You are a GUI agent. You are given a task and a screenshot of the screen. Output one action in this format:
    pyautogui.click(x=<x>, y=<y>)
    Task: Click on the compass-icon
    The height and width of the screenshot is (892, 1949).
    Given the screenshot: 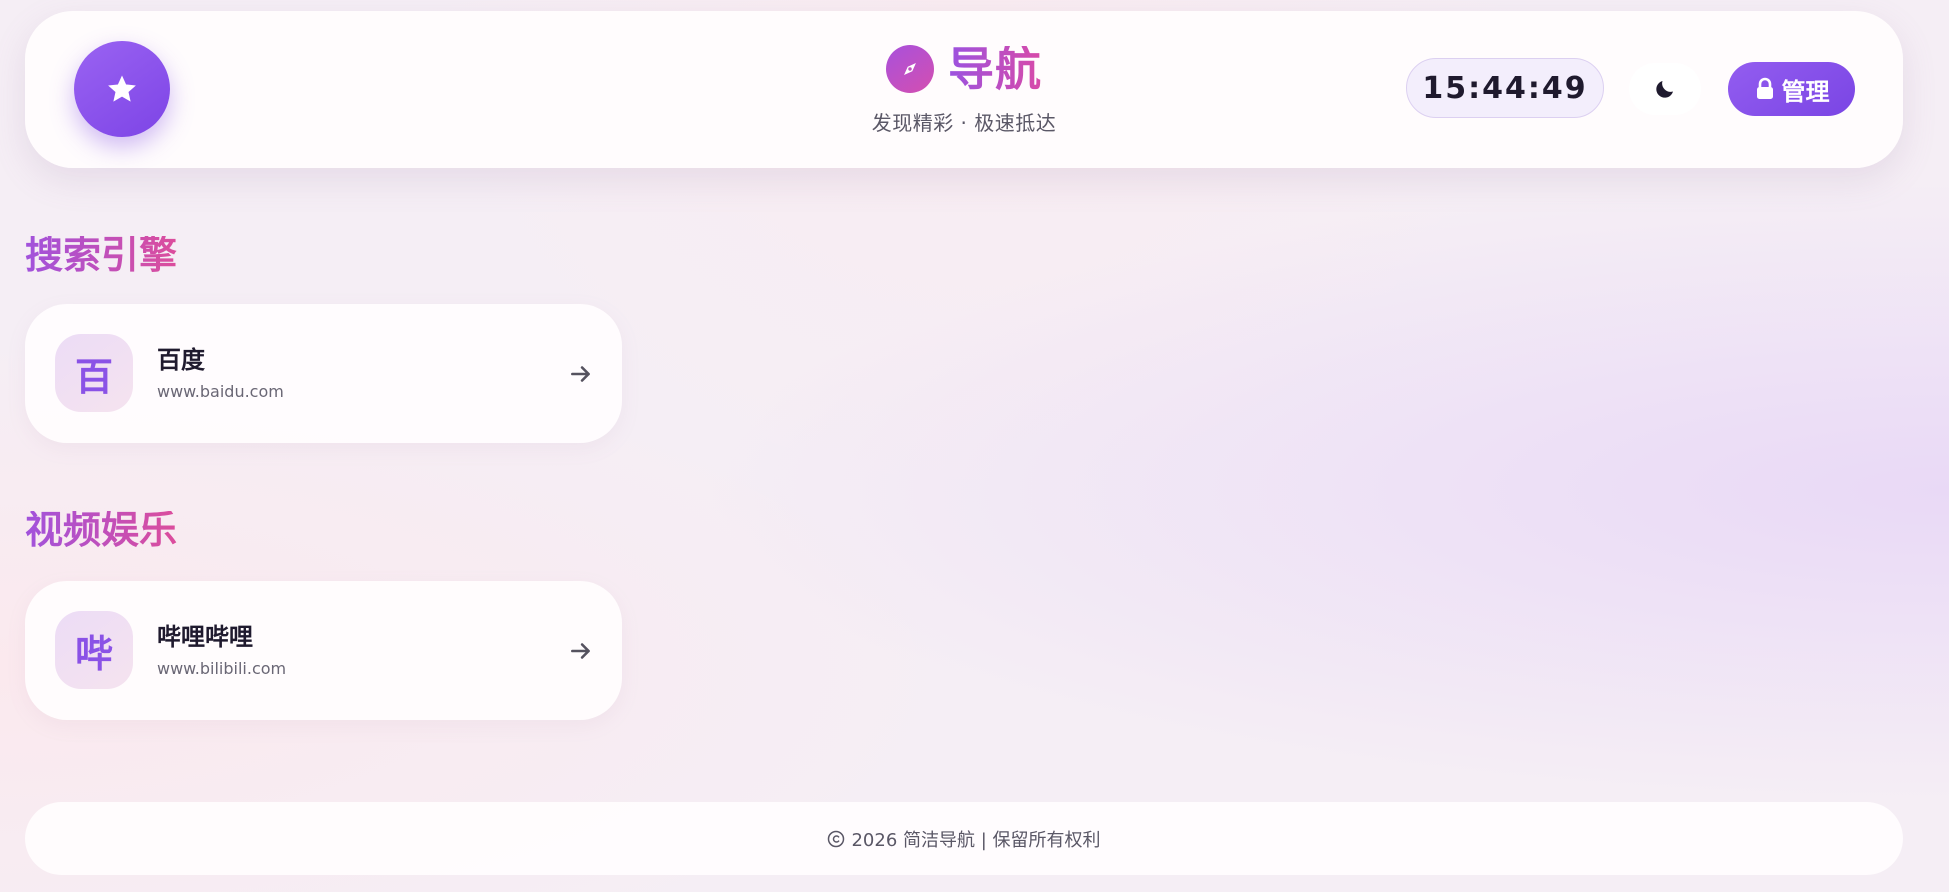 What is the action you would take?
    pyautogui.click(x=910, y=69)
    